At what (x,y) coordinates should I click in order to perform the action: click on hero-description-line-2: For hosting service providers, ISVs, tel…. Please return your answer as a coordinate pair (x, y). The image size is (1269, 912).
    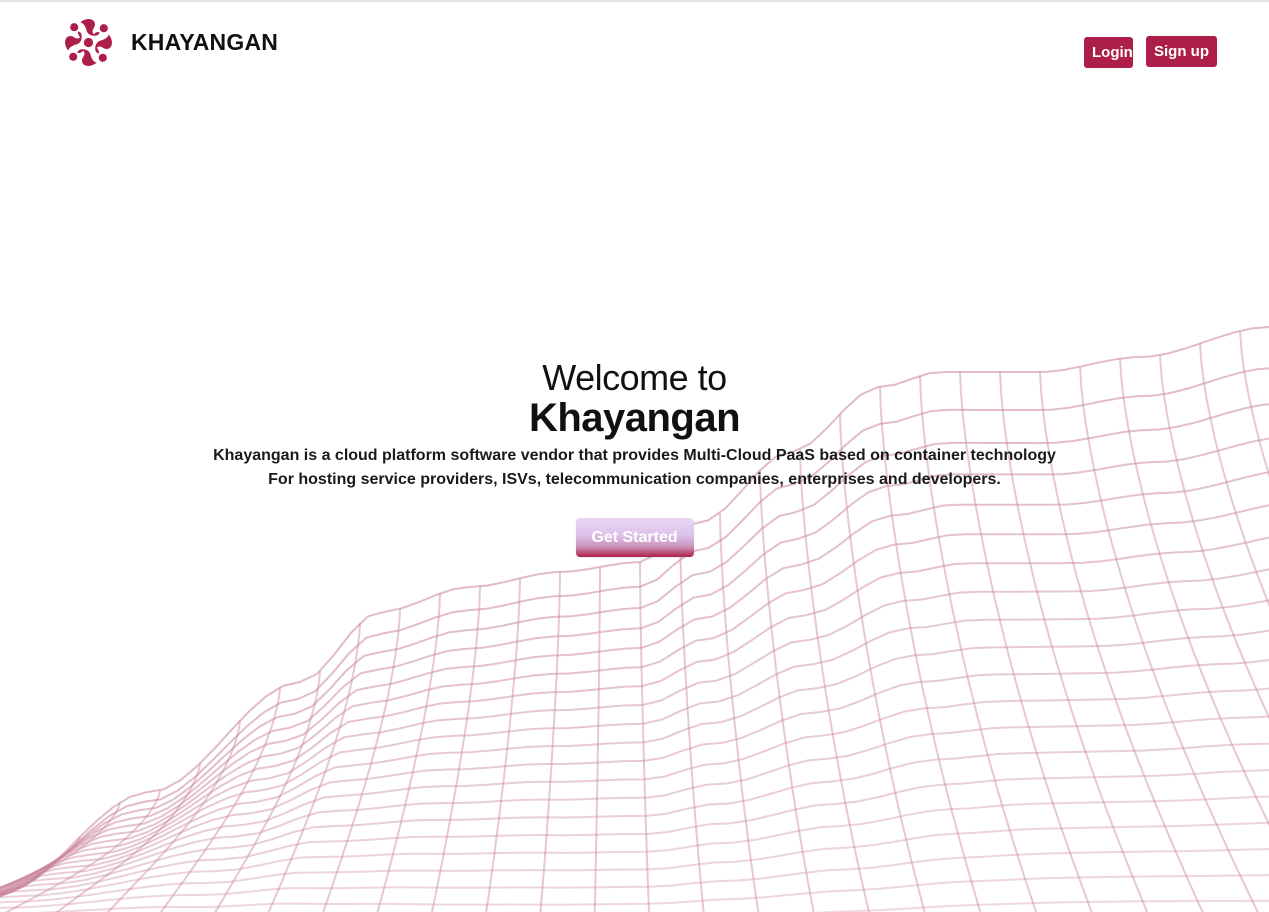
    Looking at the image, I should click on (634, 479).